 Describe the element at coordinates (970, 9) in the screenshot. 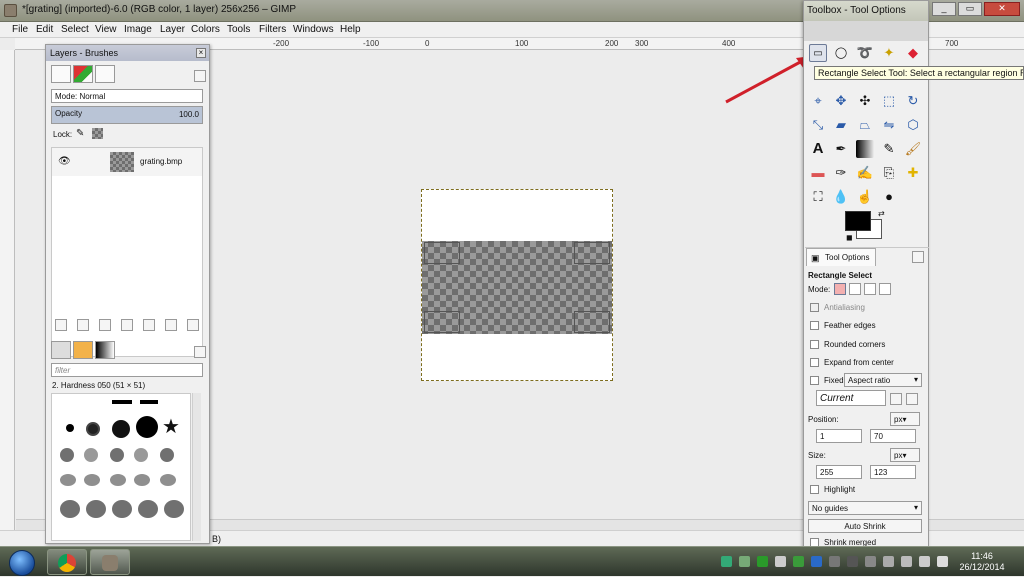

I see `maximize-button: ▭` at that location.